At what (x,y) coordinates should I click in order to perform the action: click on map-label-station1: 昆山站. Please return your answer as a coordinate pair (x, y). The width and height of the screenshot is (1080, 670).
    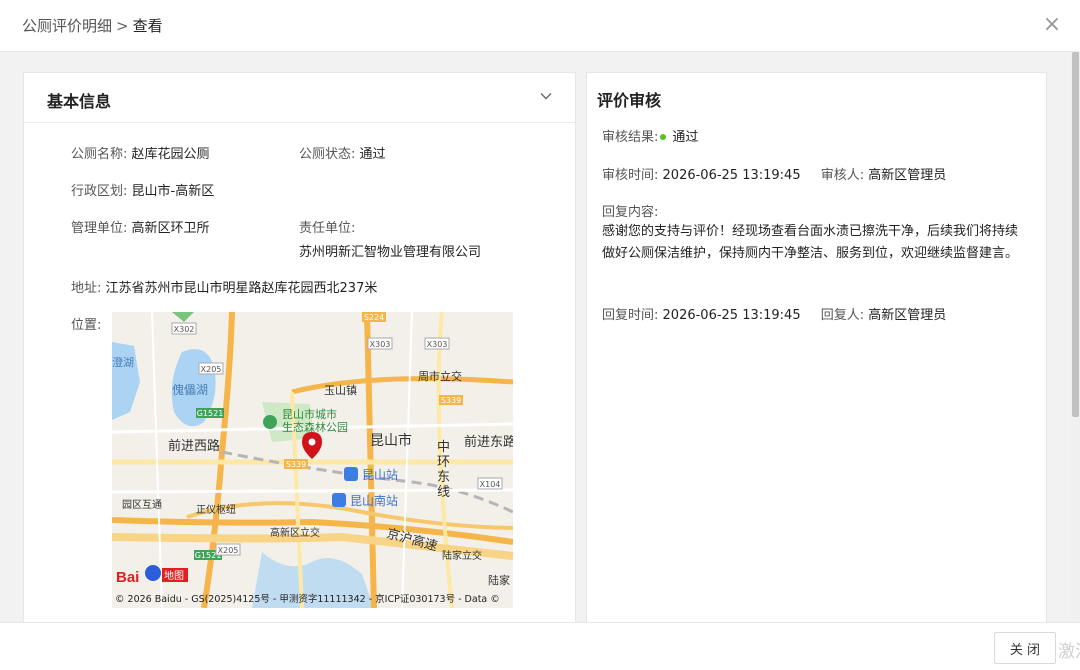
    Looking at the image, I should click on (380, 475).